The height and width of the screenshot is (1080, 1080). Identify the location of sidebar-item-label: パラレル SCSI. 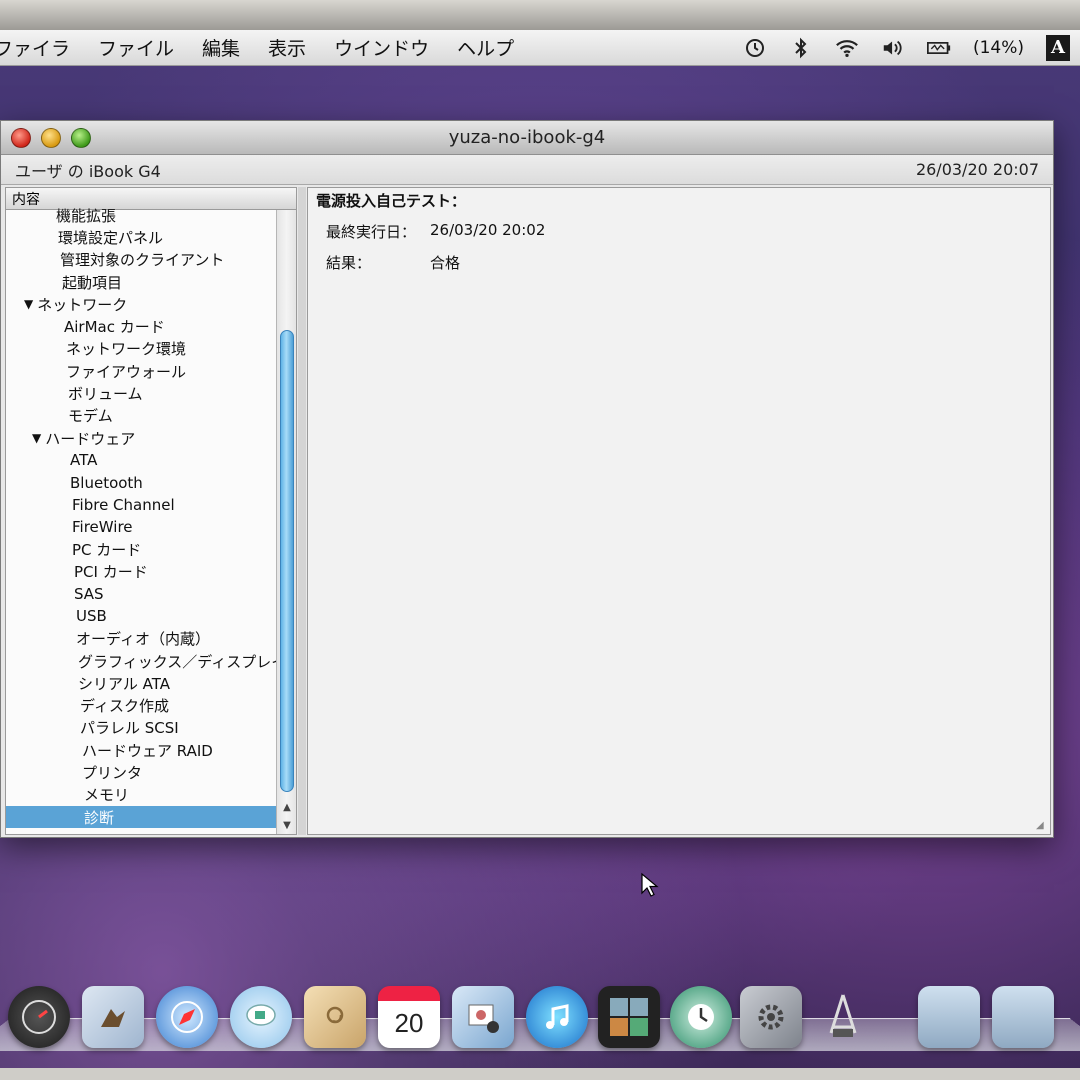
(129, 728).